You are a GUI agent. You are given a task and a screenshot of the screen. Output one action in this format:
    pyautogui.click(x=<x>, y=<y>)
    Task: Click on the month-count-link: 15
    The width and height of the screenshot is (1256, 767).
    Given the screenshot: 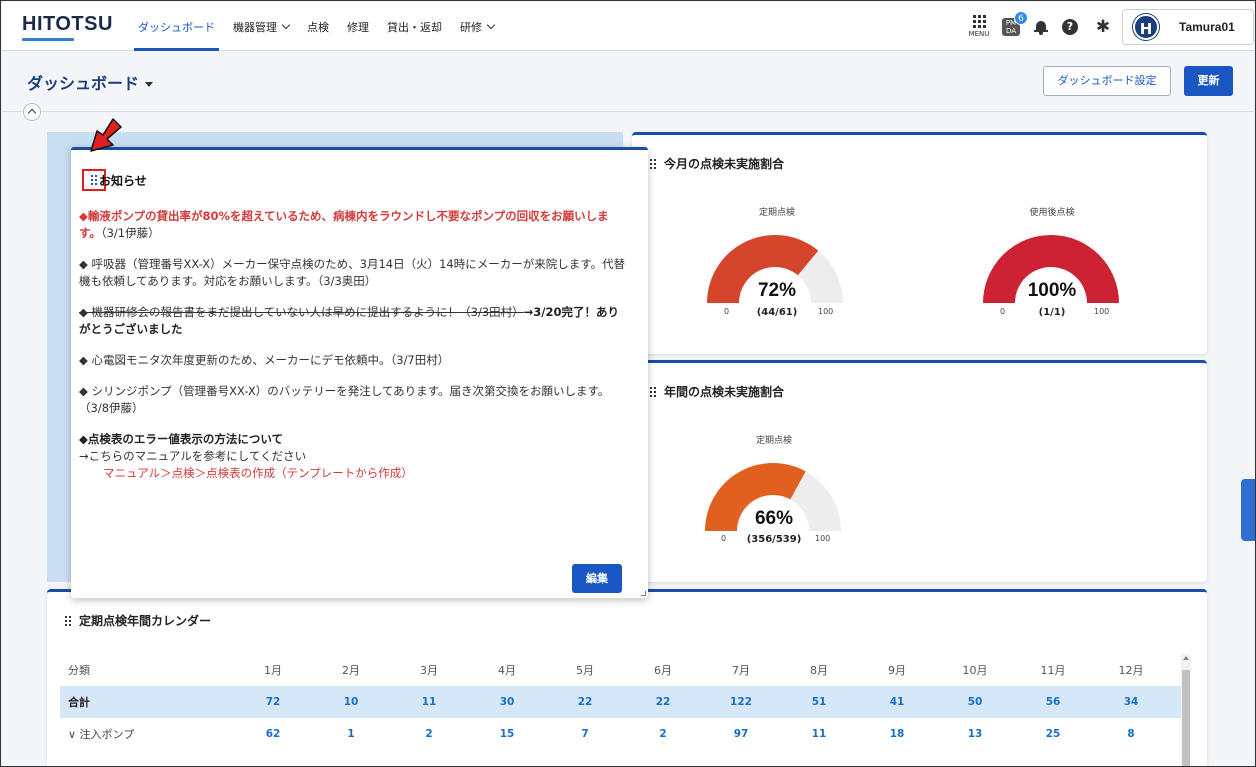 What is the action you would take?
    pyautogui.click(x=507, y=734)
    